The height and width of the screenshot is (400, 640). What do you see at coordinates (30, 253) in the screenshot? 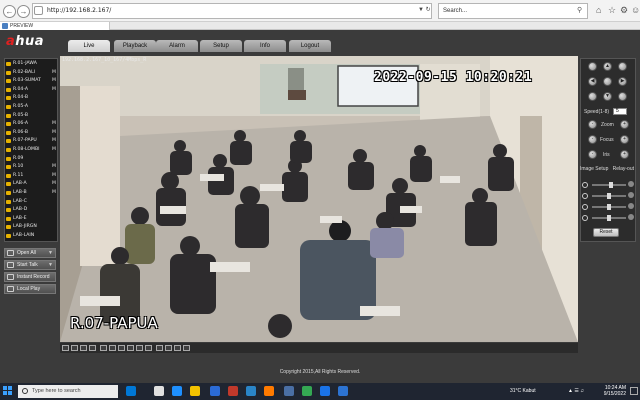
I see `open-all-button: Open All ▼` at bounding box center [30, 253].